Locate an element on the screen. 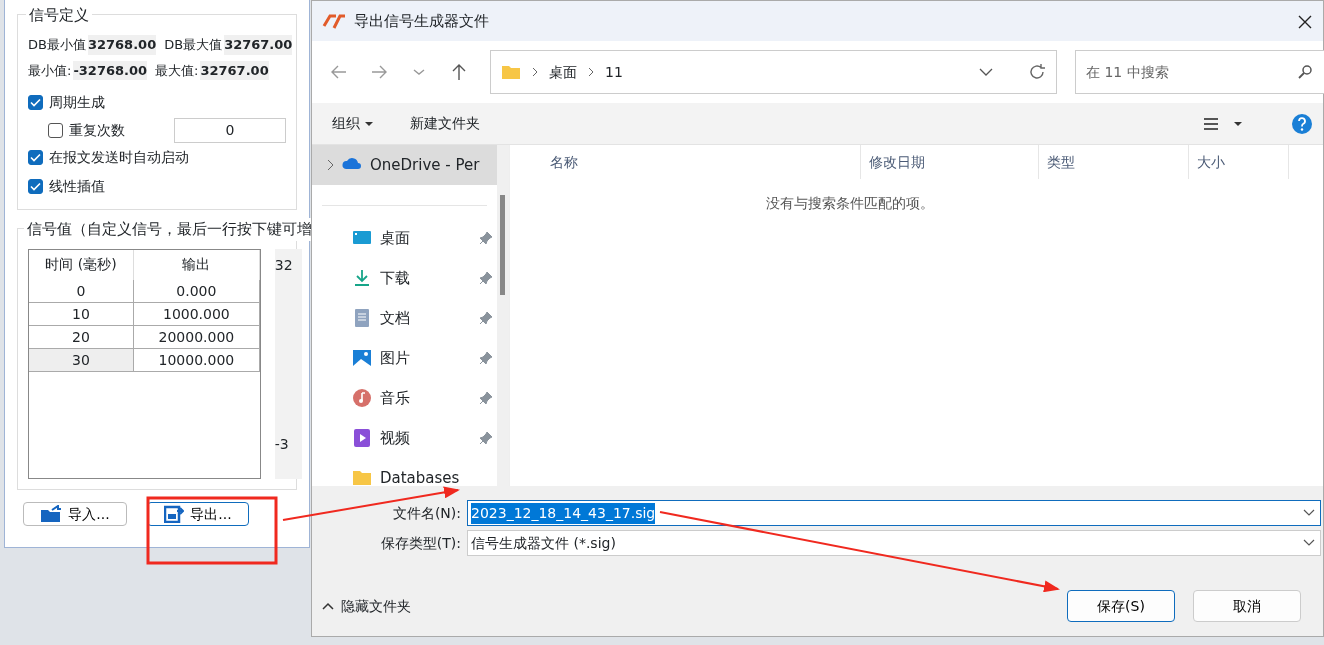 The width and height of the screenshot is (1324, 645). checkbox-label: 重复次数 is located at coordinates (97, 130).